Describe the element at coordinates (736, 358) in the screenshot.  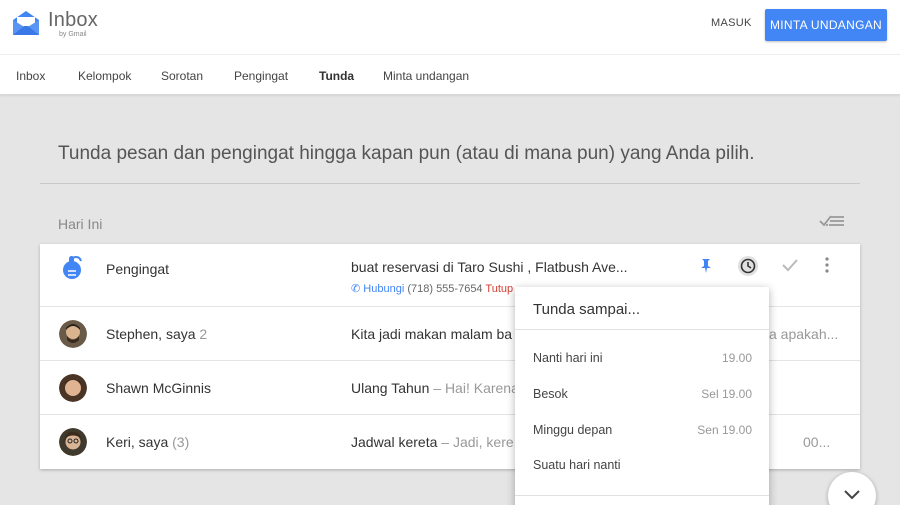
I see `option-time: 19.00` at that location.